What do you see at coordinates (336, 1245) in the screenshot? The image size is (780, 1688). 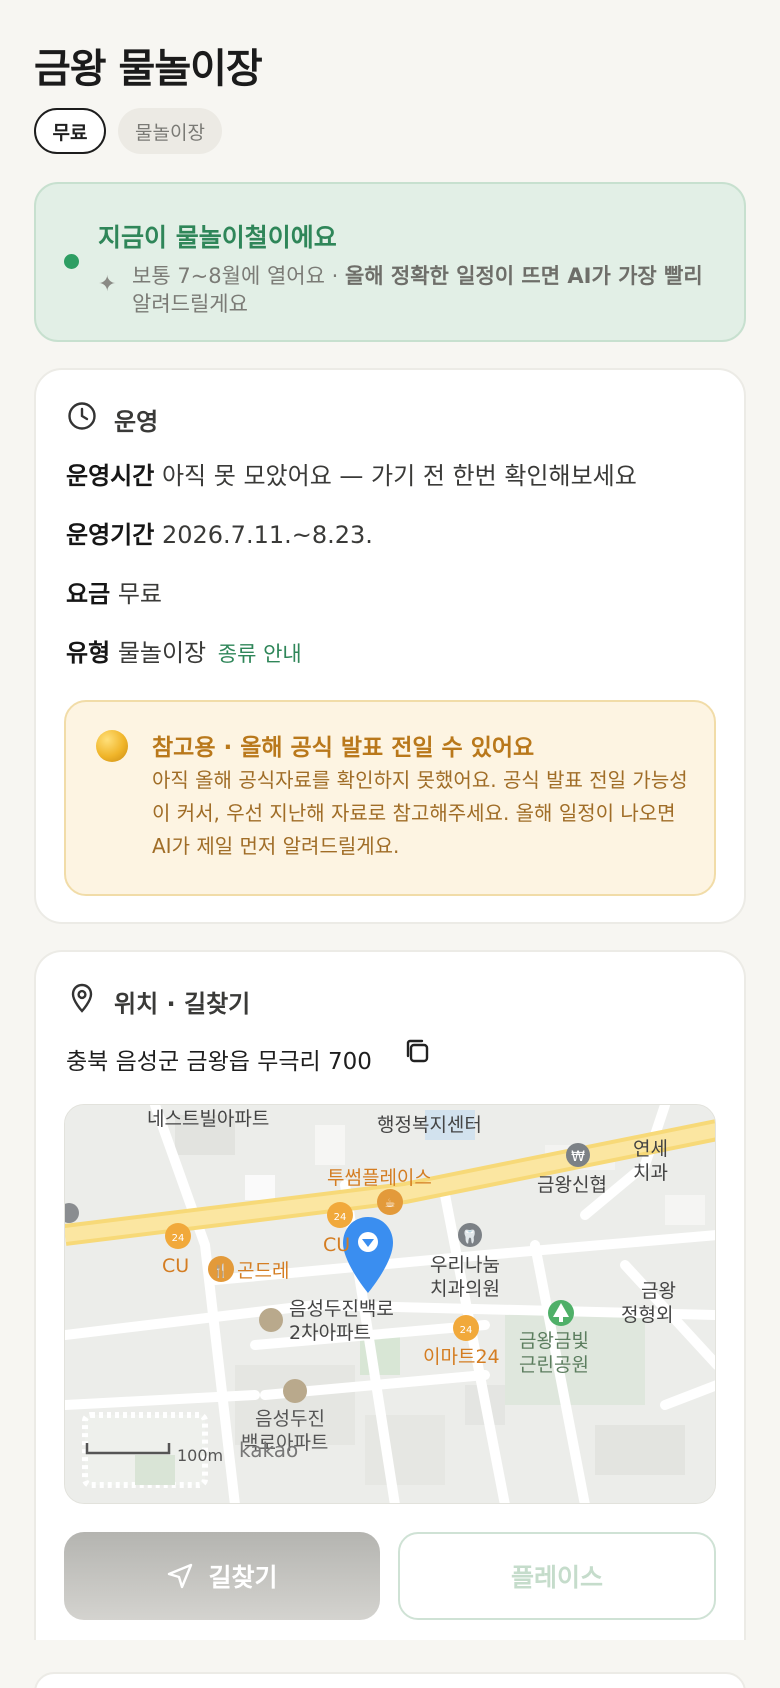 I see `map-label-cu2: CU` at bounding box center [336, 1245].